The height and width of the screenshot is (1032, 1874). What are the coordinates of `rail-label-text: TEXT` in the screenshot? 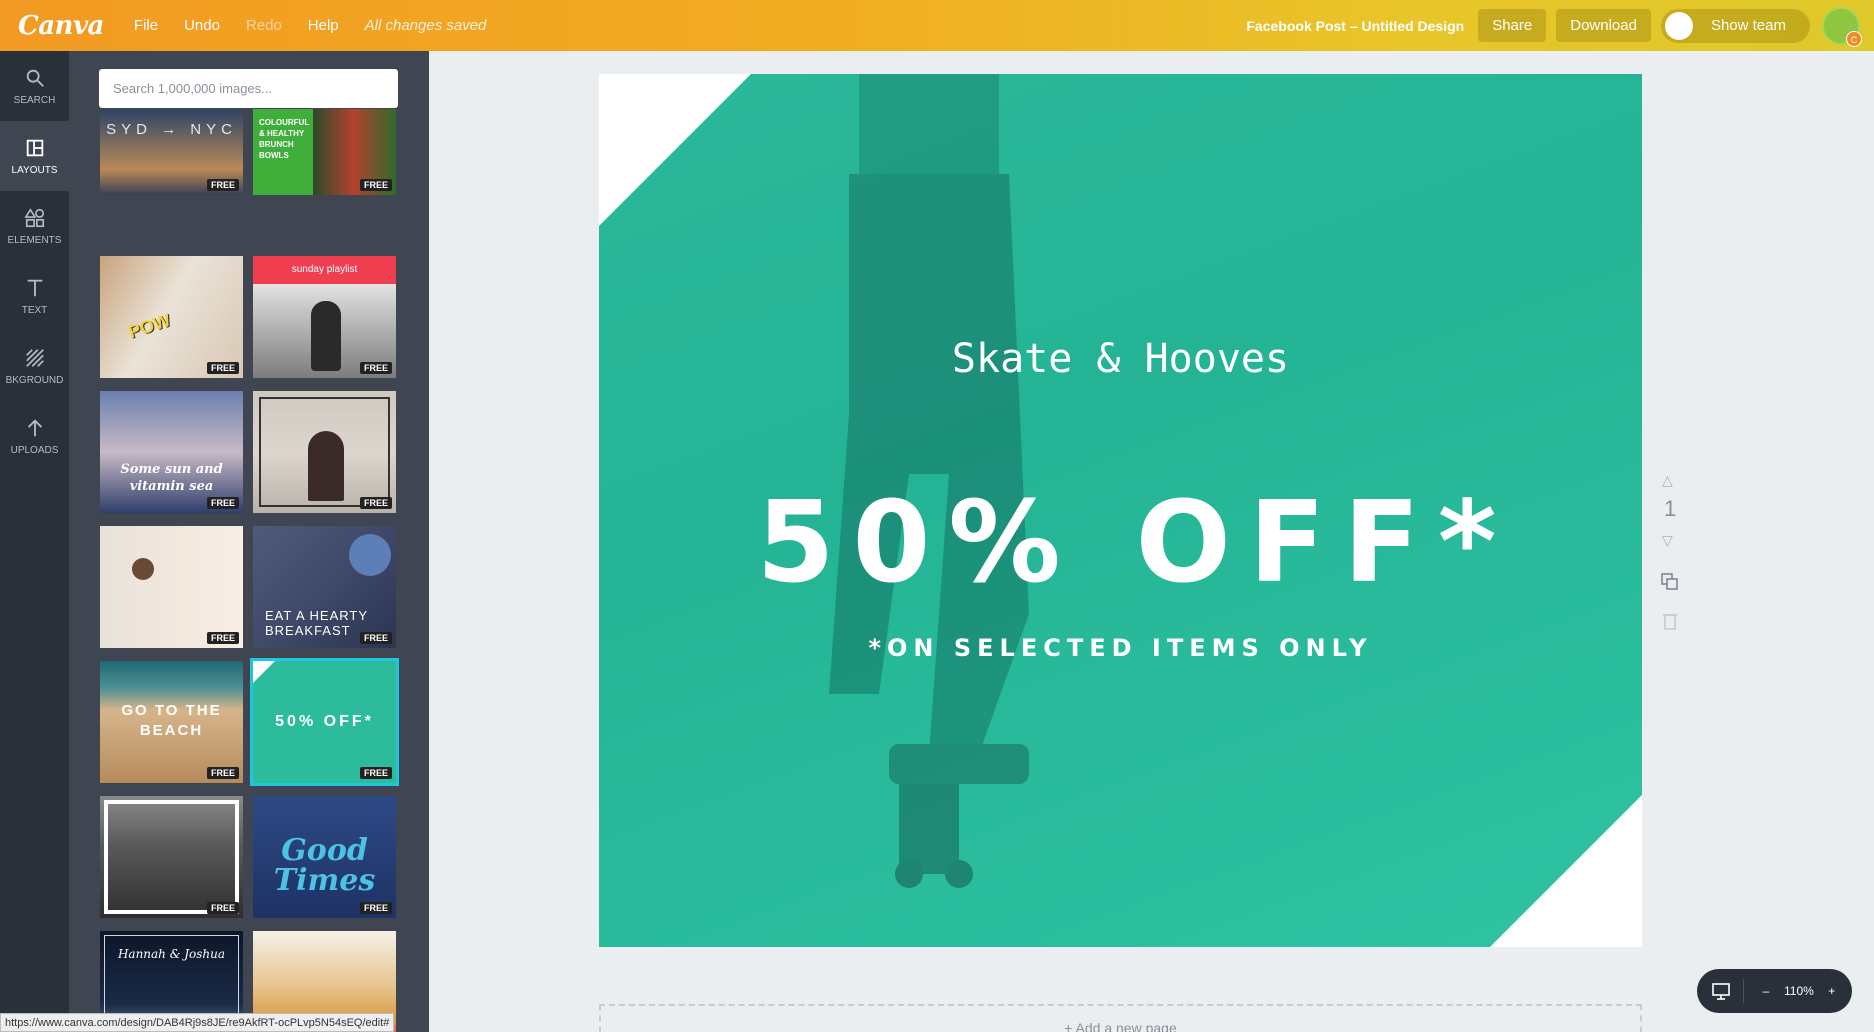 It's located at (34, 310).